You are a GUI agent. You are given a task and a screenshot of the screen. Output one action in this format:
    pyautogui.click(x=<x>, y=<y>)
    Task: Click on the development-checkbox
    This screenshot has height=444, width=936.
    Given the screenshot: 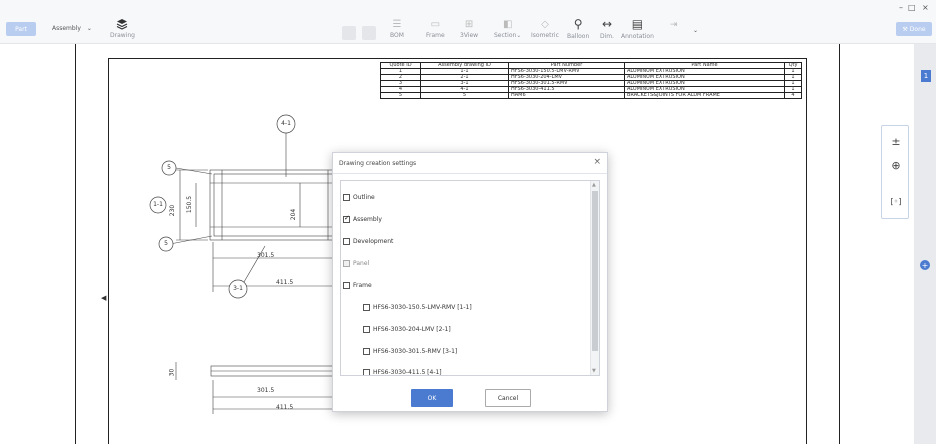 What is the action you would take?
    pyautogui.click(x=346, y=241)
    